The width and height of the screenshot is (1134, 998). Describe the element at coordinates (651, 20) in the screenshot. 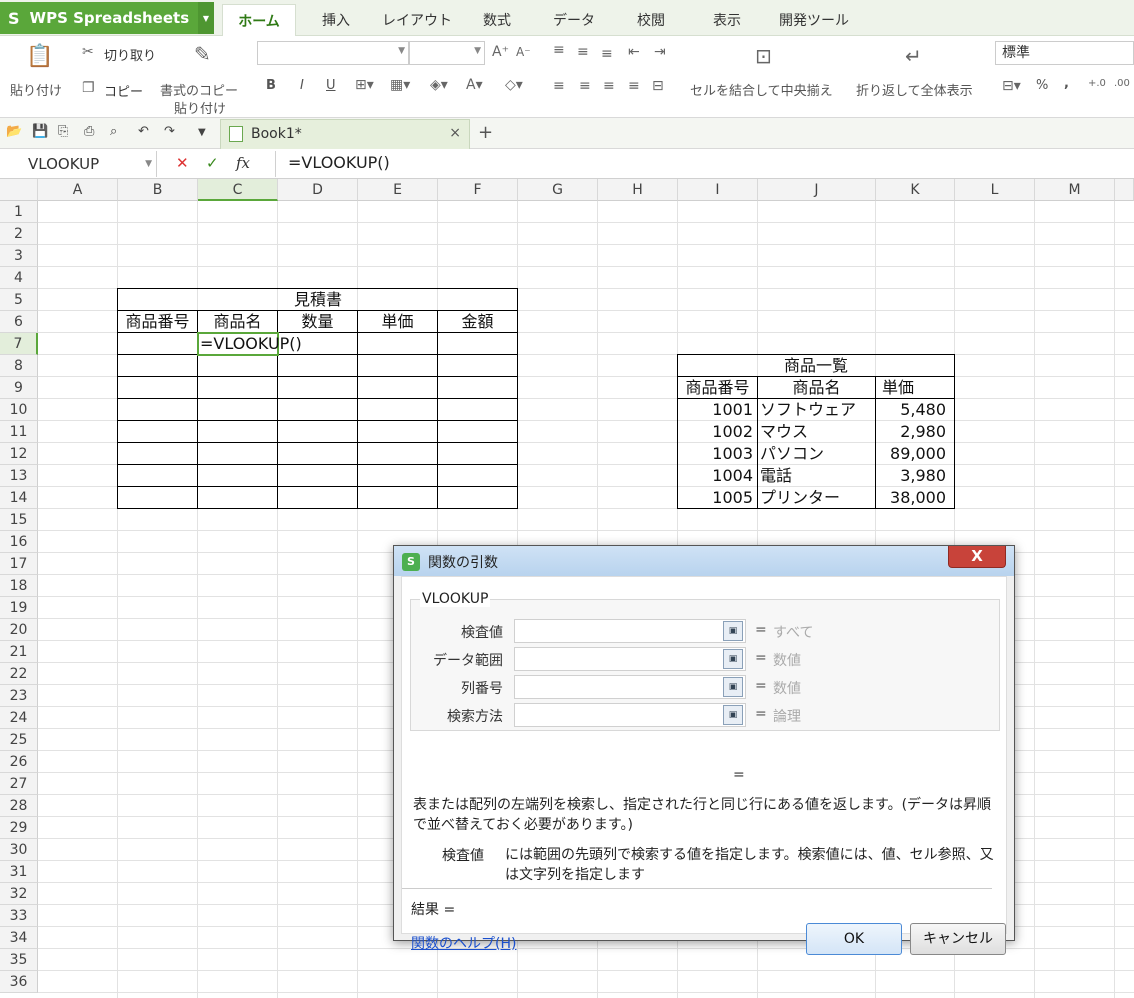

I see `tab-review: 校閲` at that location.